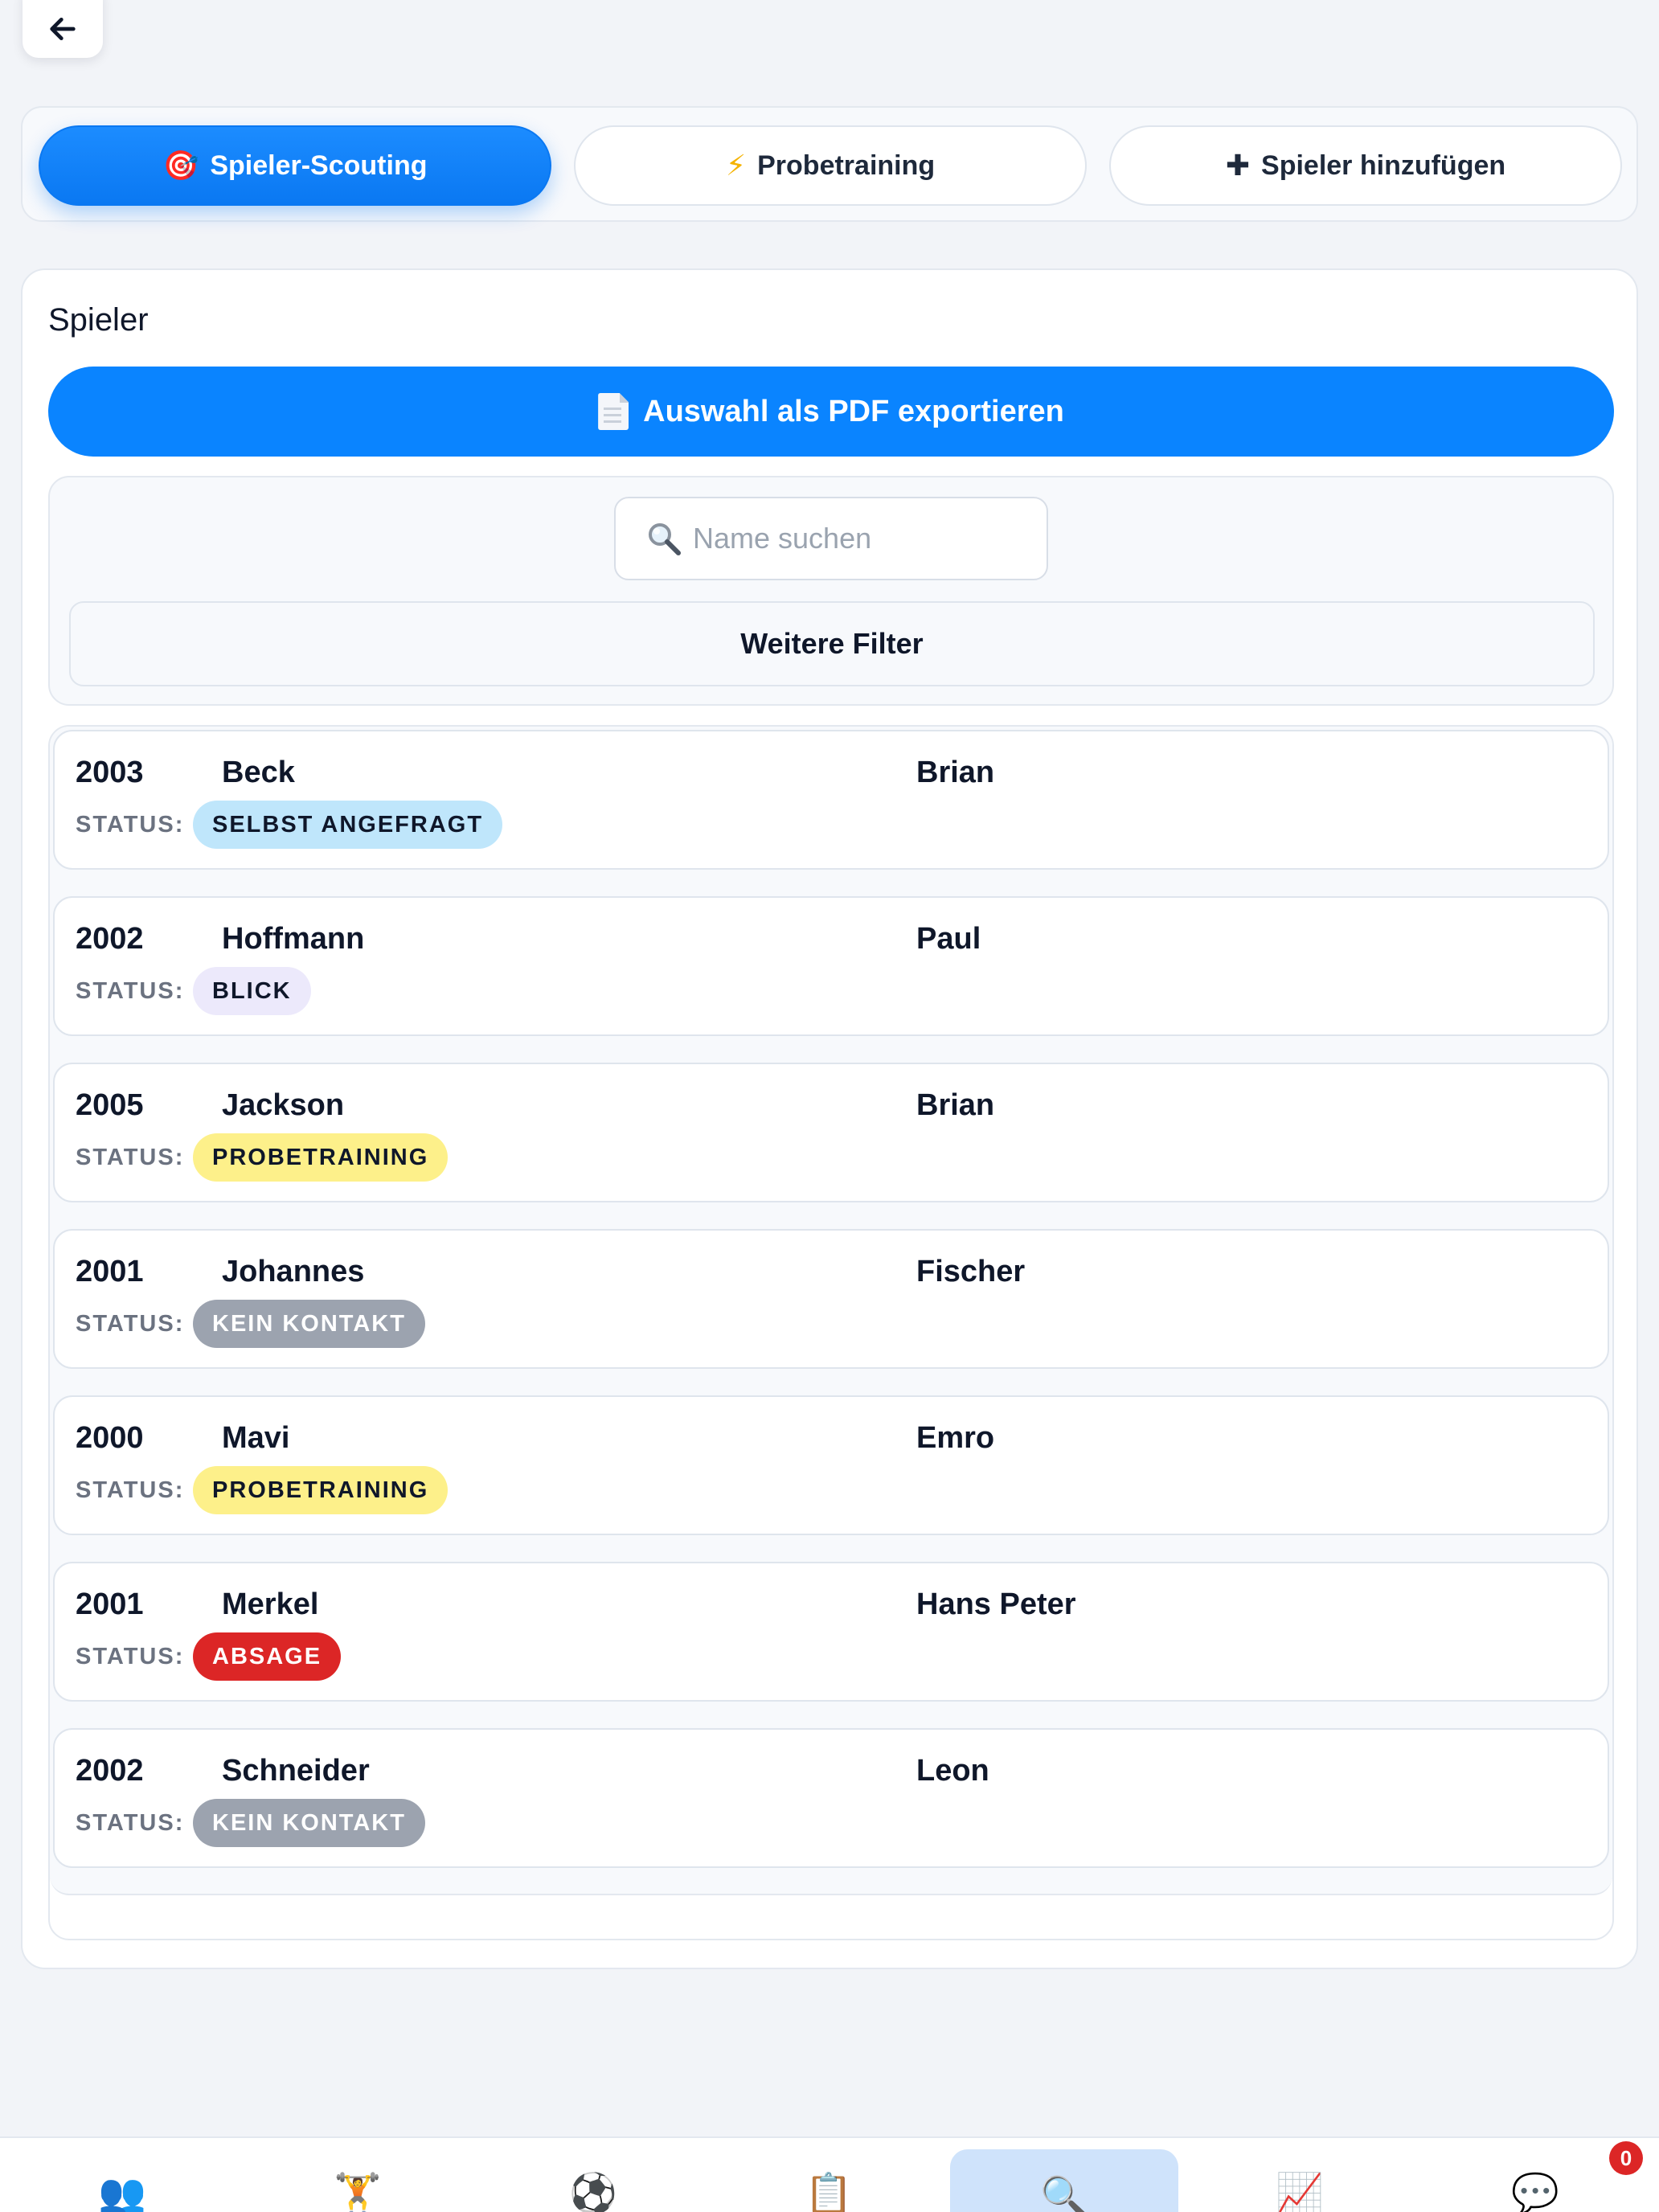  Describe the element at coordinates (665, 539) in the screenshot. I see `search-icon` at that location.